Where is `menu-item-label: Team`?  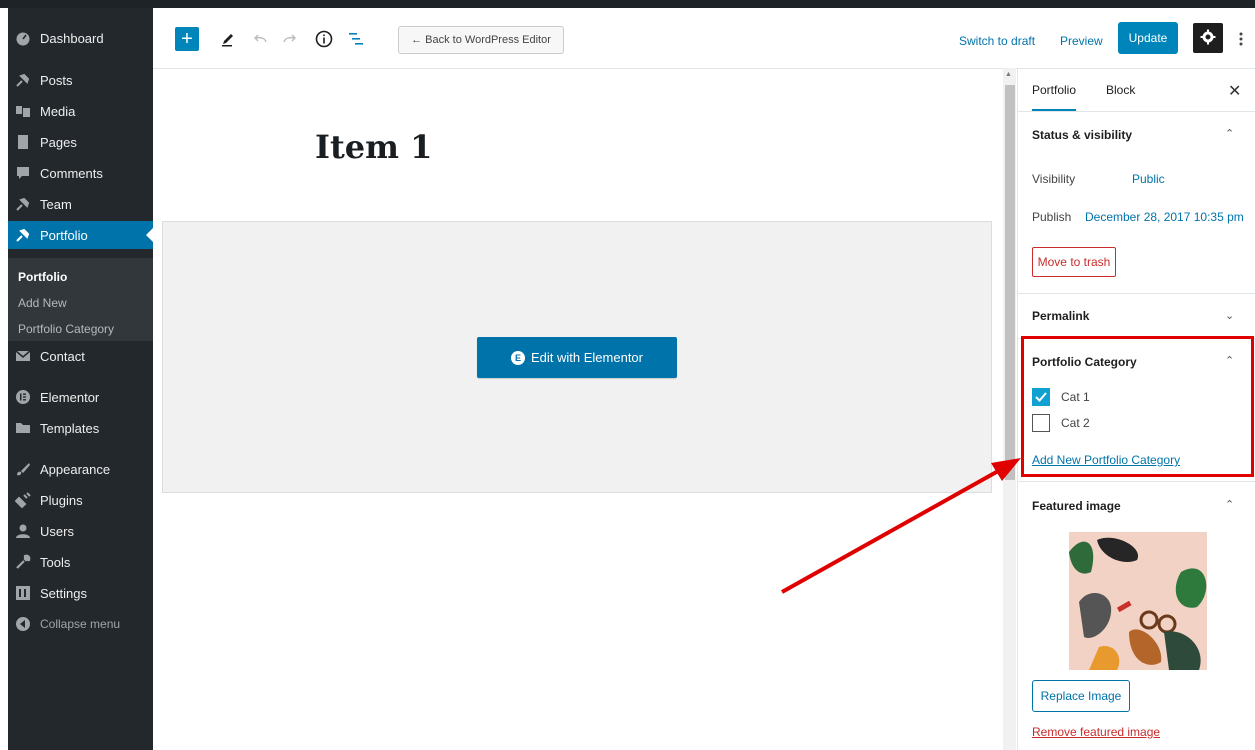
menu-item-label: Team is located at coordinates (56, 204).